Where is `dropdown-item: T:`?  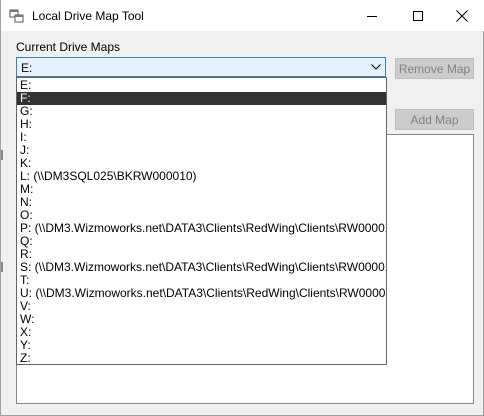
dropdown-item: T: is located at coordinates (201, 280).